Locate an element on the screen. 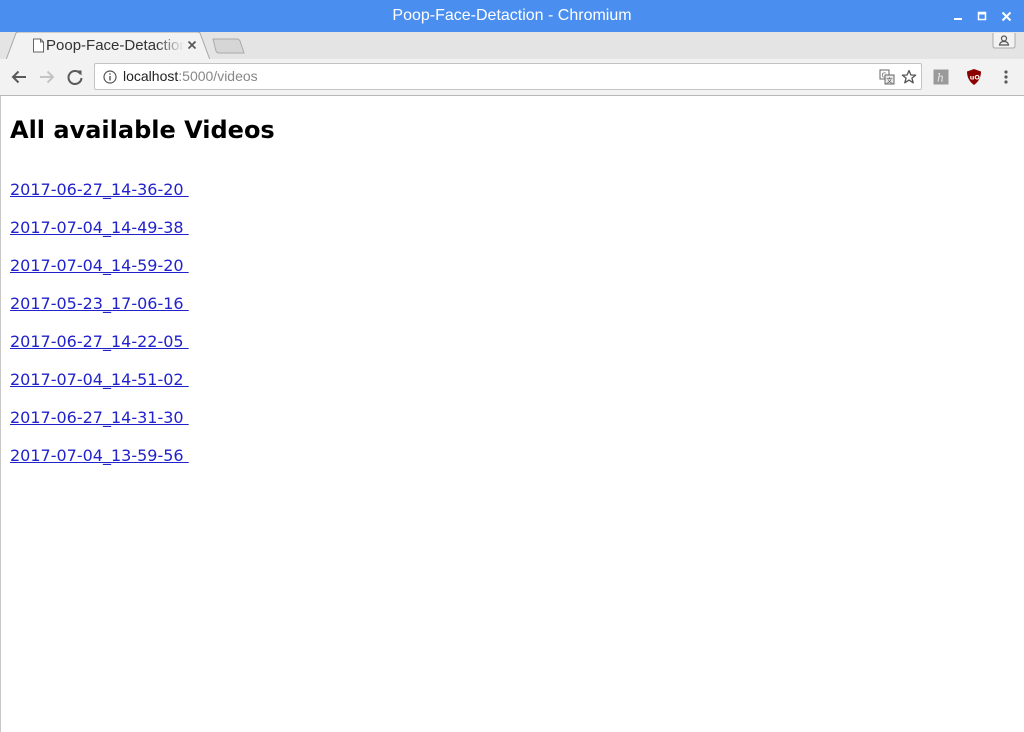 This screenshot has height=732, width=1024. browser-toolbar: localhost:5000/videos G 文 h uO is located at coordinates (512, 77).